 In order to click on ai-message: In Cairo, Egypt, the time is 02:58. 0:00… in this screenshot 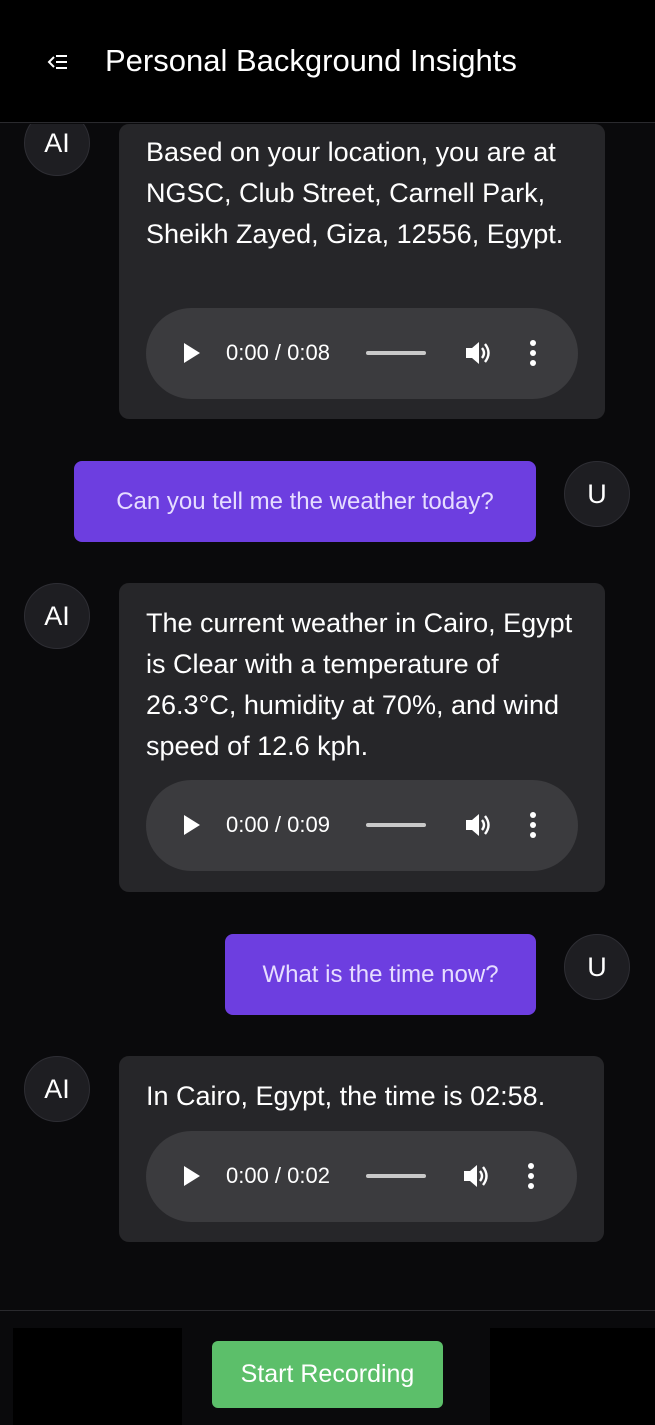, I will do `click(361, 1149)`.